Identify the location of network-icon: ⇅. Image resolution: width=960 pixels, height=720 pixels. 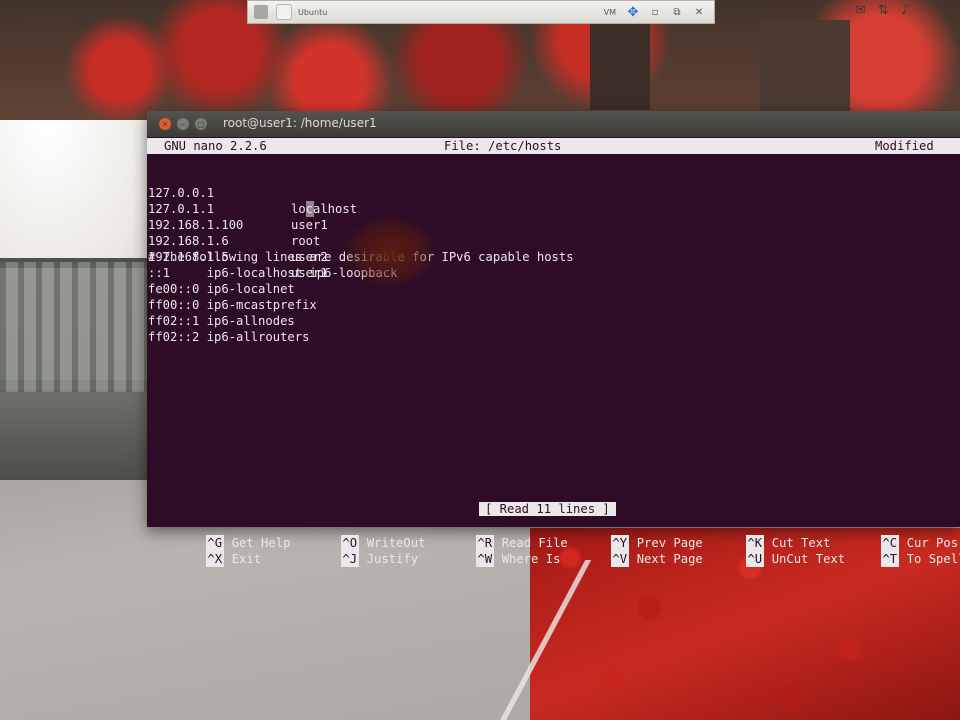
(883, 10).